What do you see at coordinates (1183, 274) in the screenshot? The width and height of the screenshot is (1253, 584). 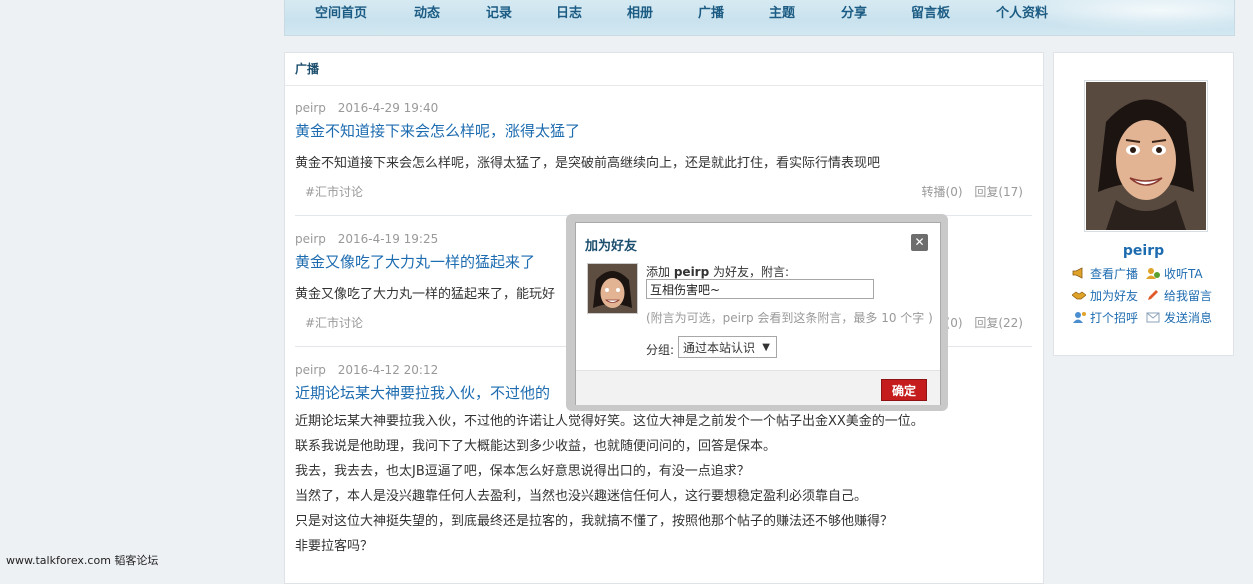 I see `link-label: 收听TA` at bounding box center [1183, 274].